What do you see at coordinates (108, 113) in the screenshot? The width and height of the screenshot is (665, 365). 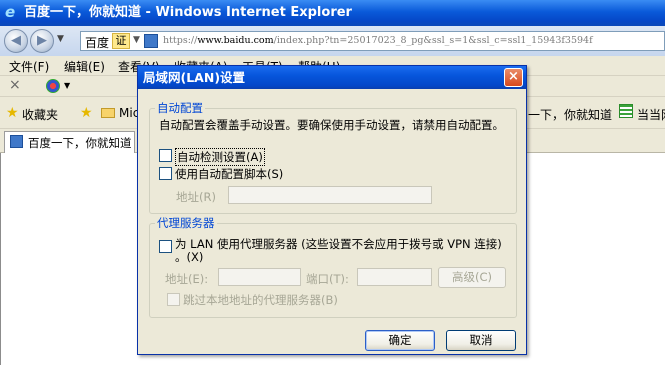 I see `folder-icon` at bounding box center [108, 113].